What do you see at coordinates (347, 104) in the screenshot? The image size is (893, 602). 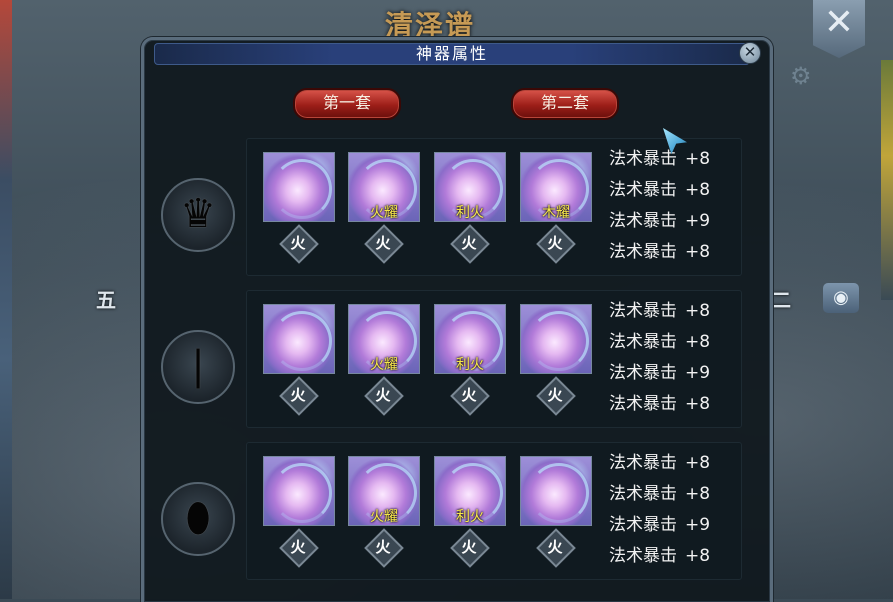 I see `set-one-button: 第一套` at bounding box center [347, 104].